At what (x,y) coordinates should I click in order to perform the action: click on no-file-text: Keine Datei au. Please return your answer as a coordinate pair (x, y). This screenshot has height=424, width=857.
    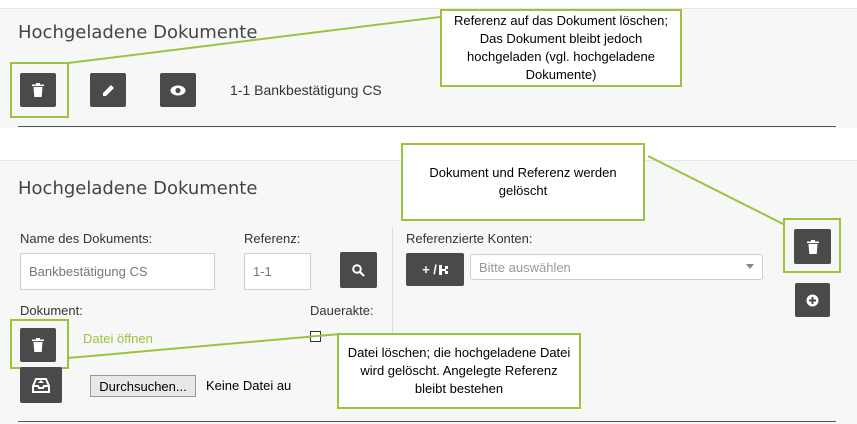
    Looking at the image, I should click on (249, 385).